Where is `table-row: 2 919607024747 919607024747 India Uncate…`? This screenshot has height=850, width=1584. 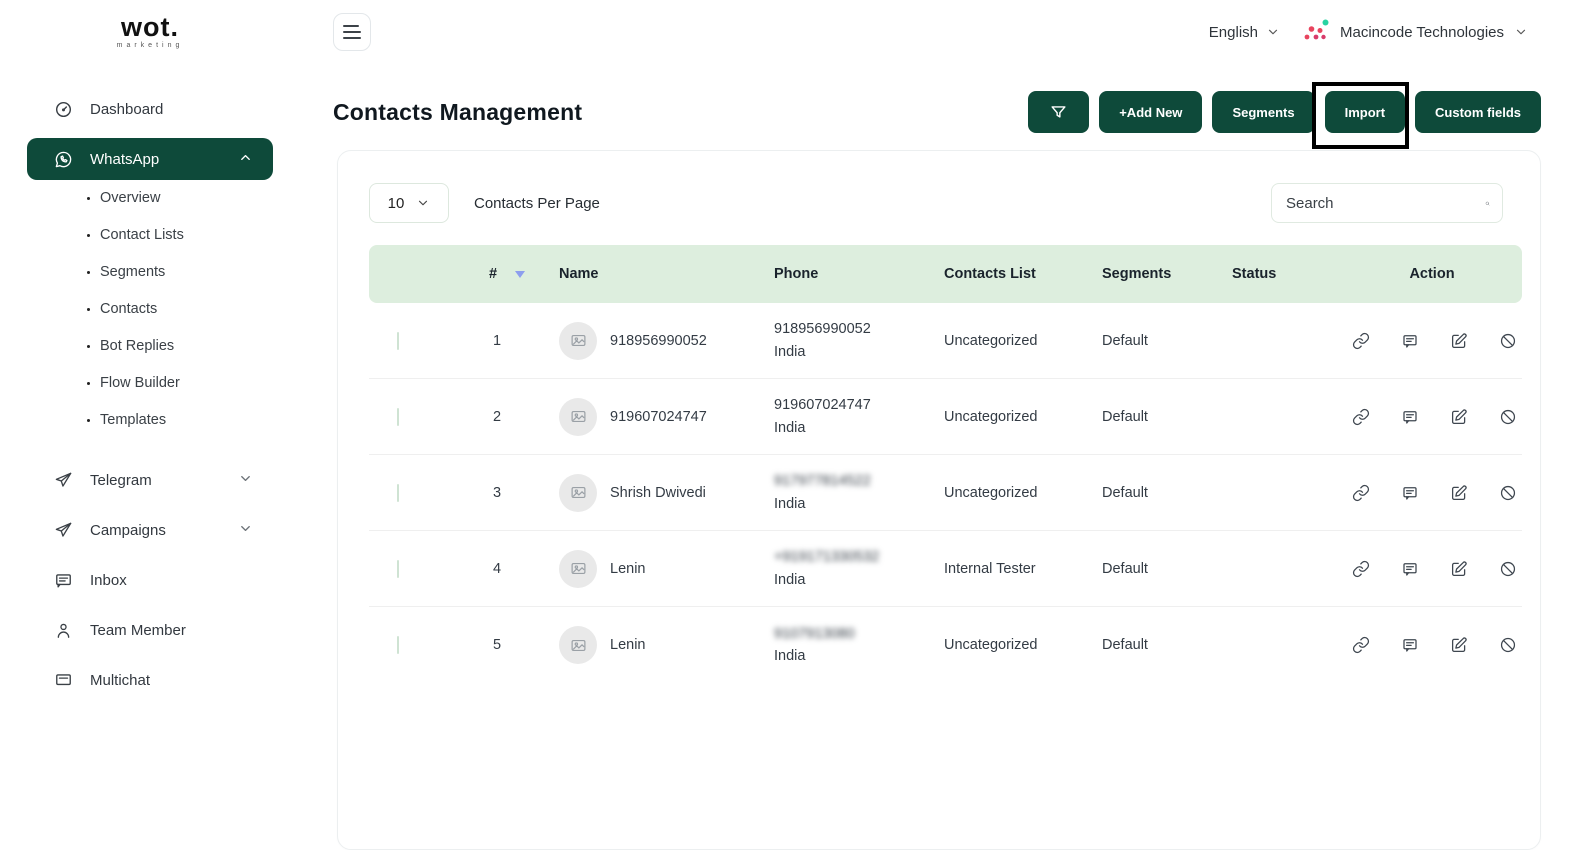 table-row: 2 919607024747 919607024747 India Uncate… is located at coordinates (945, 417).